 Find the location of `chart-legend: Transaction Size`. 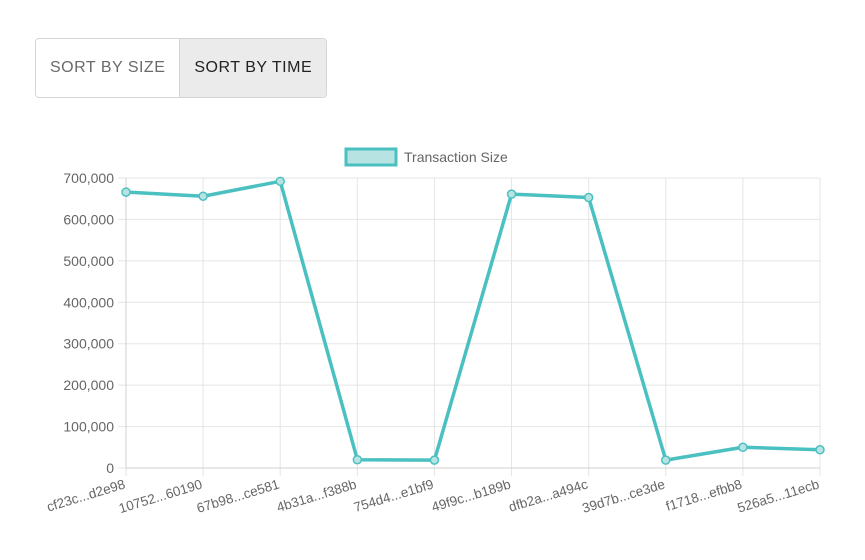

chart-legend: Transaction Size is located at coordinates (426, 157).